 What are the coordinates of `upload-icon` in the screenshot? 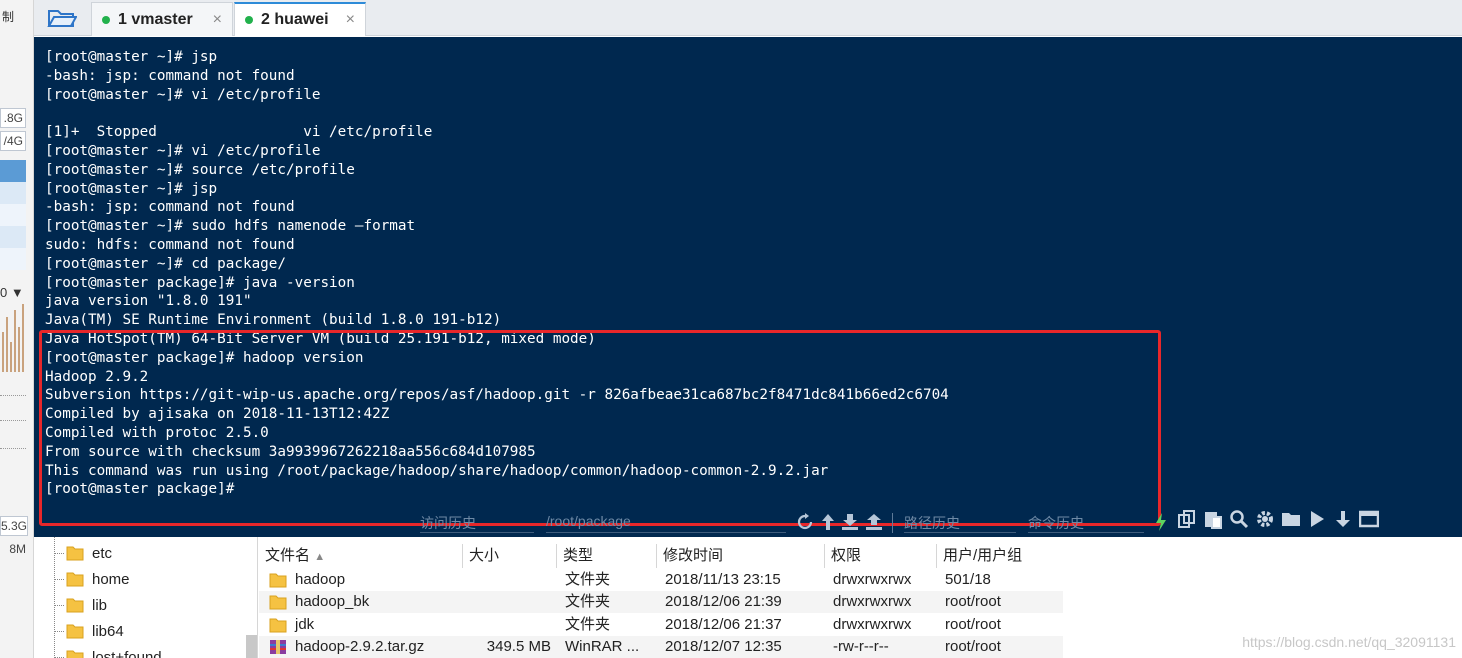 It's located at (874, 522).